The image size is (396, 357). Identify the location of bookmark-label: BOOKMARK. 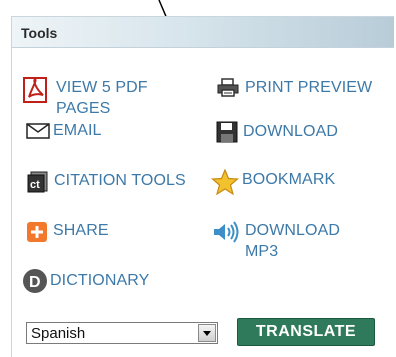
(289, 179).